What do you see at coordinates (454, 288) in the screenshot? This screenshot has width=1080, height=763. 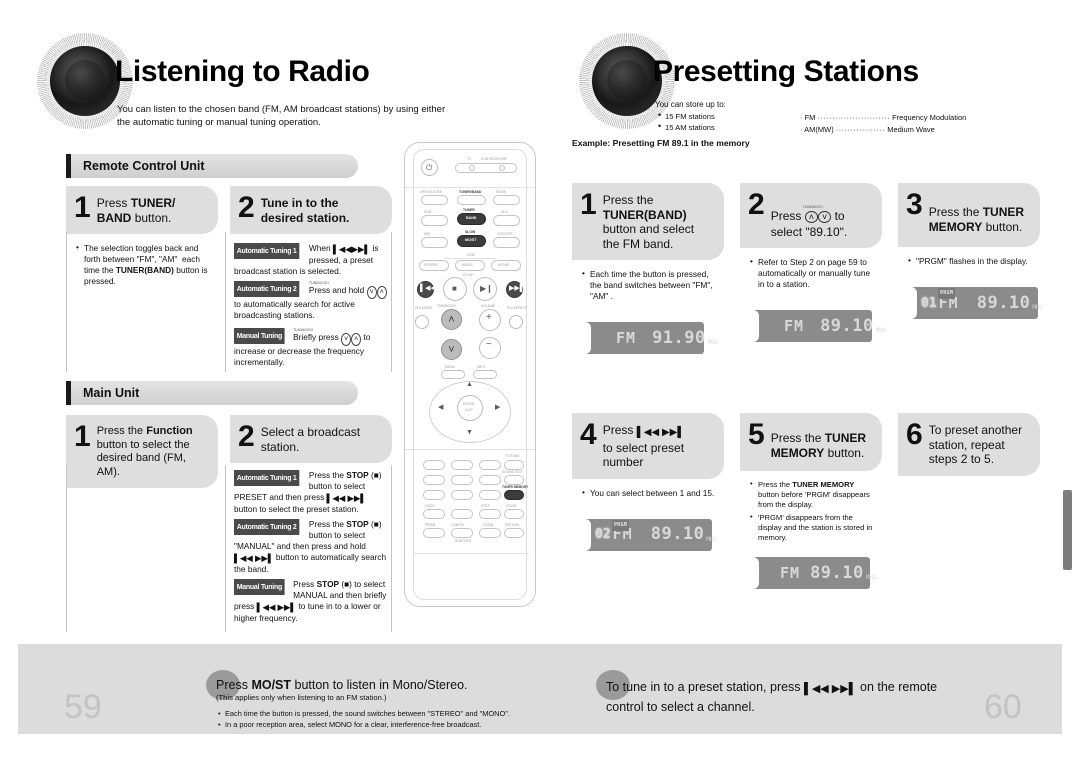 I see `stop-icon: ■` at bounding box center [454, 288].